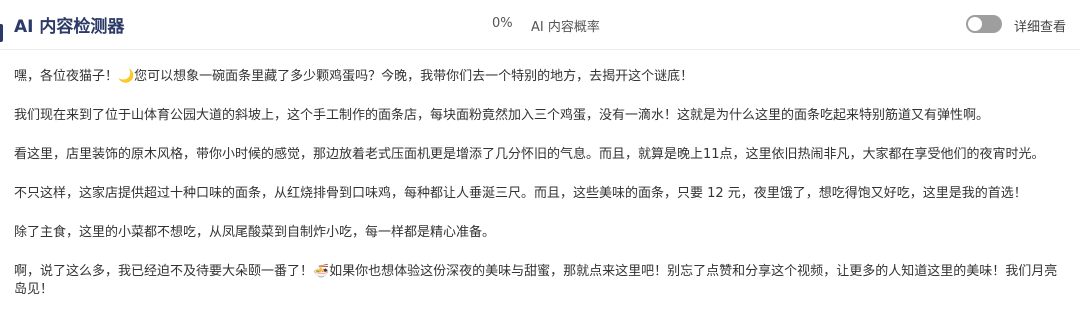 Image resolution: width=1080 pixels, height=322 pixels. I want to click on detail-toggle, so click(984, 24).